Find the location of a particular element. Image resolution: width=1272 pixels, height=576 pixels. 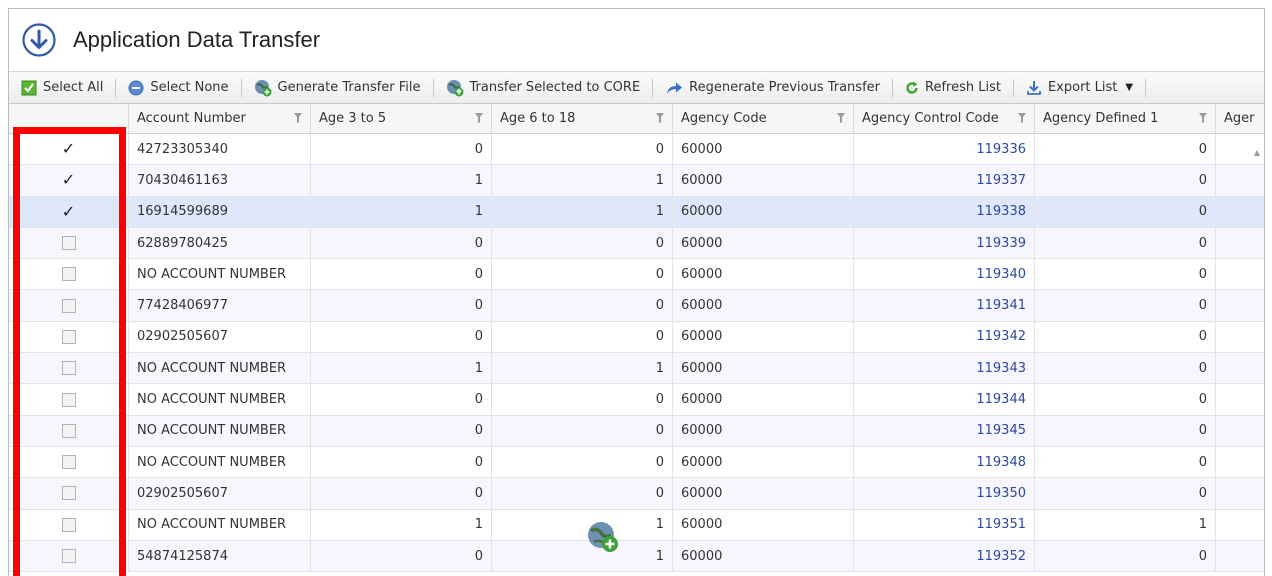

agency-control-code-link: 119352 is located at coordinates (944, 556).